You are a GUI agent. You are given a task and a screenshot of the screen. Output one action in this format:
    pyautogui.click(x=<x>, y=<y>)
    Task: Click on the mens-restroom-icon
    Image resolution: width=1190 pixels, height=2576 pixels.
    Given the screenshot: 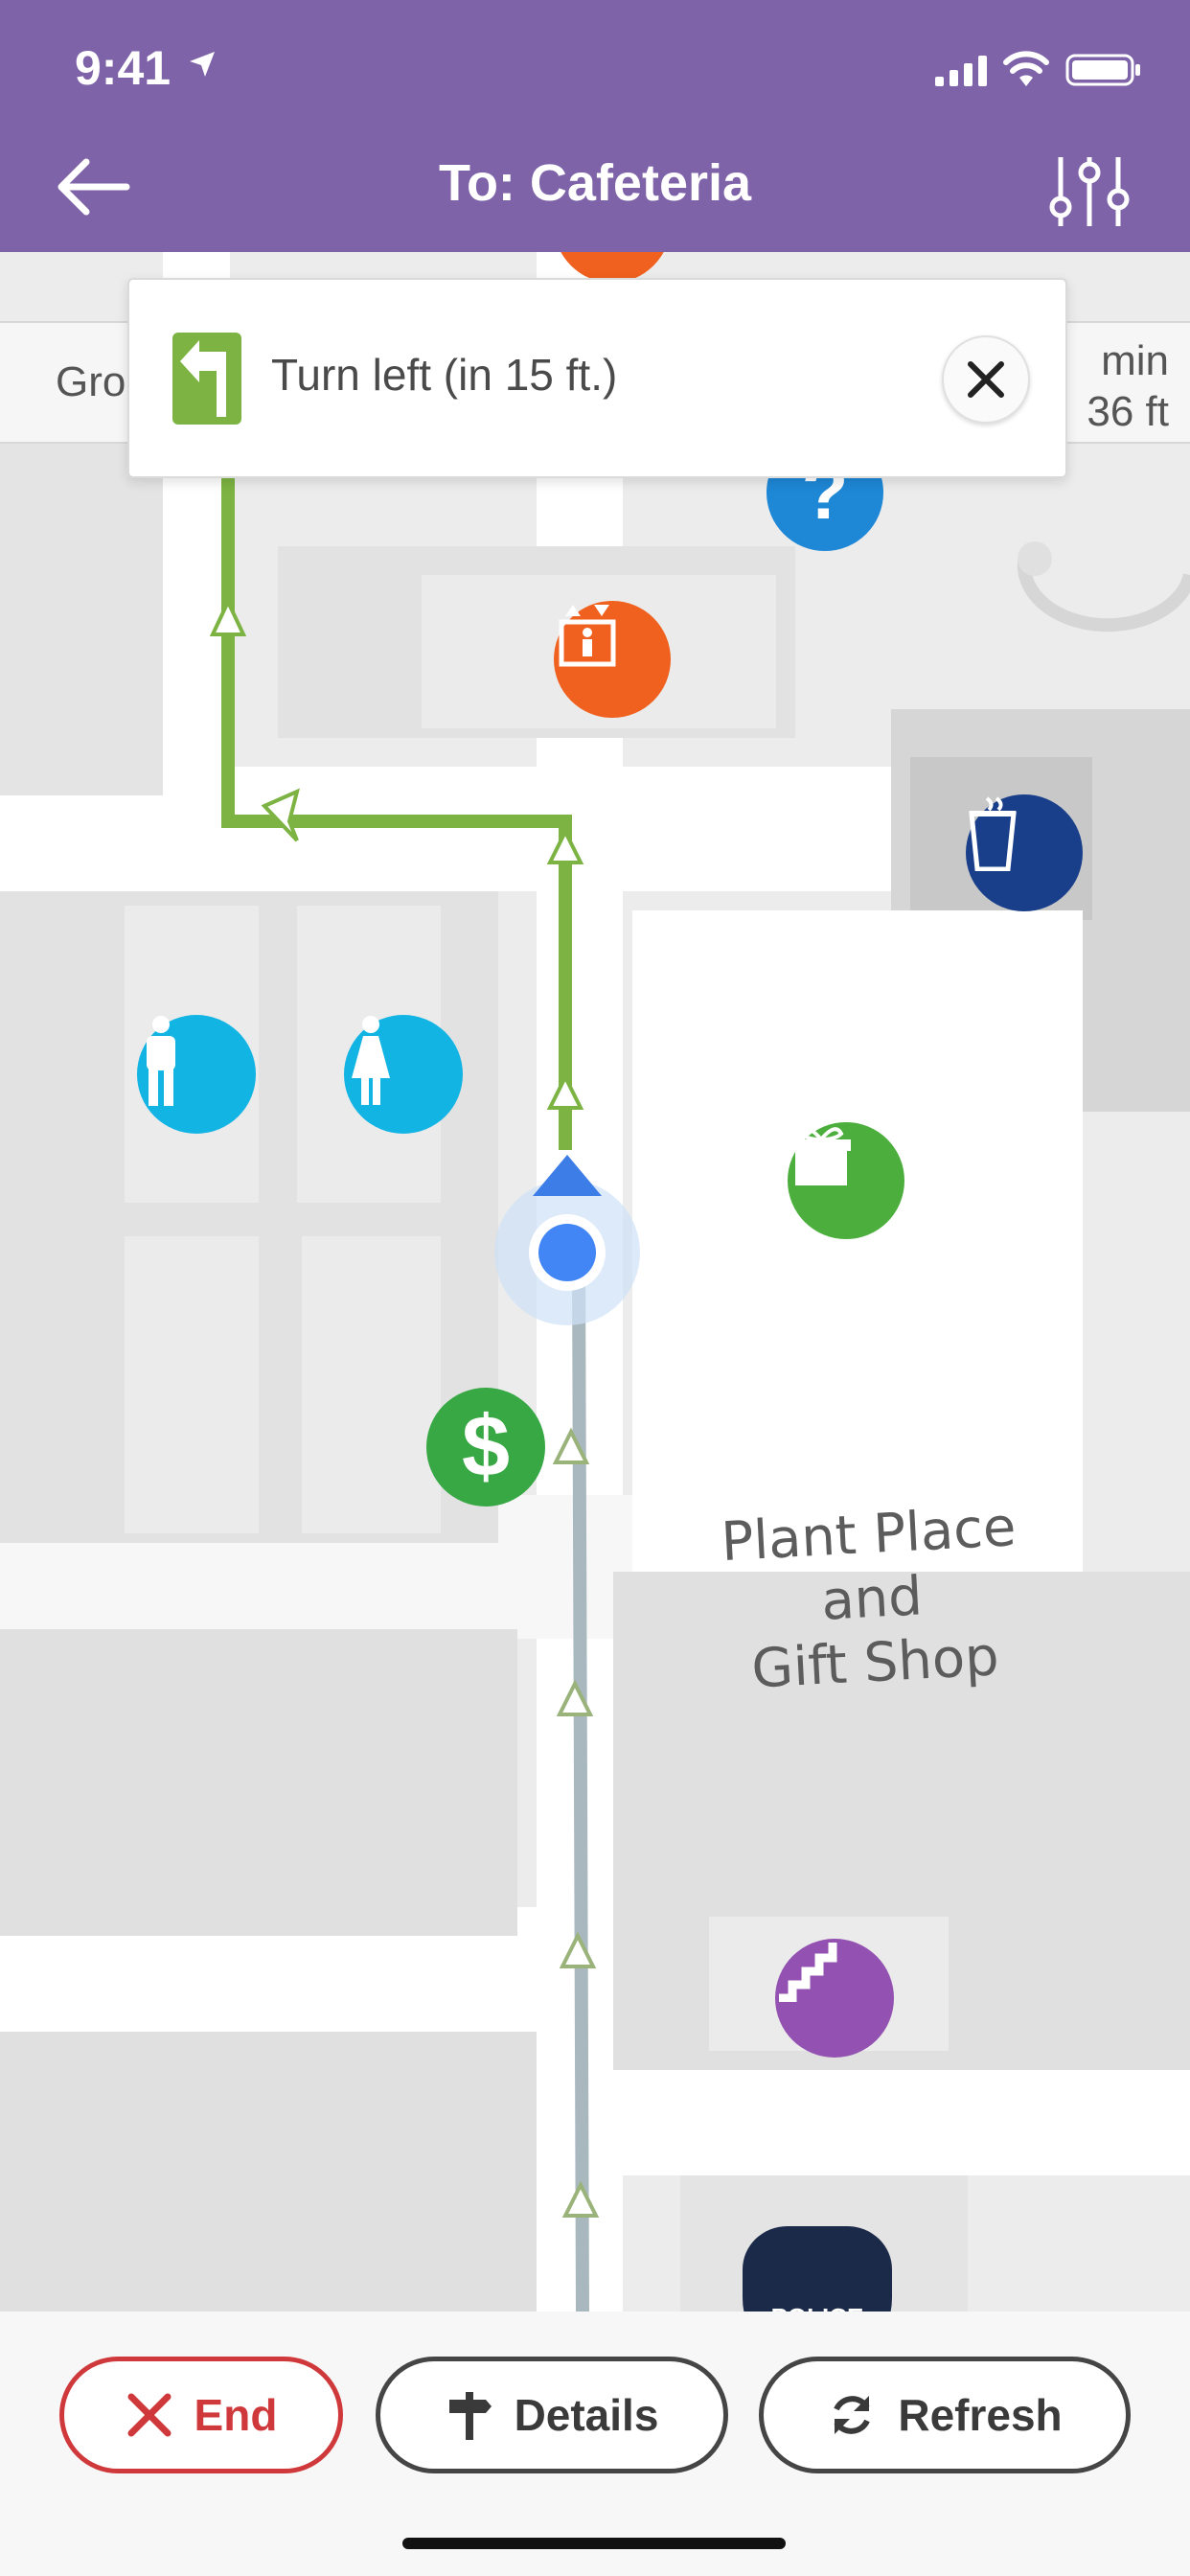 What is the action you would take?
    pyautogui.click(x=197, y=1074)
    